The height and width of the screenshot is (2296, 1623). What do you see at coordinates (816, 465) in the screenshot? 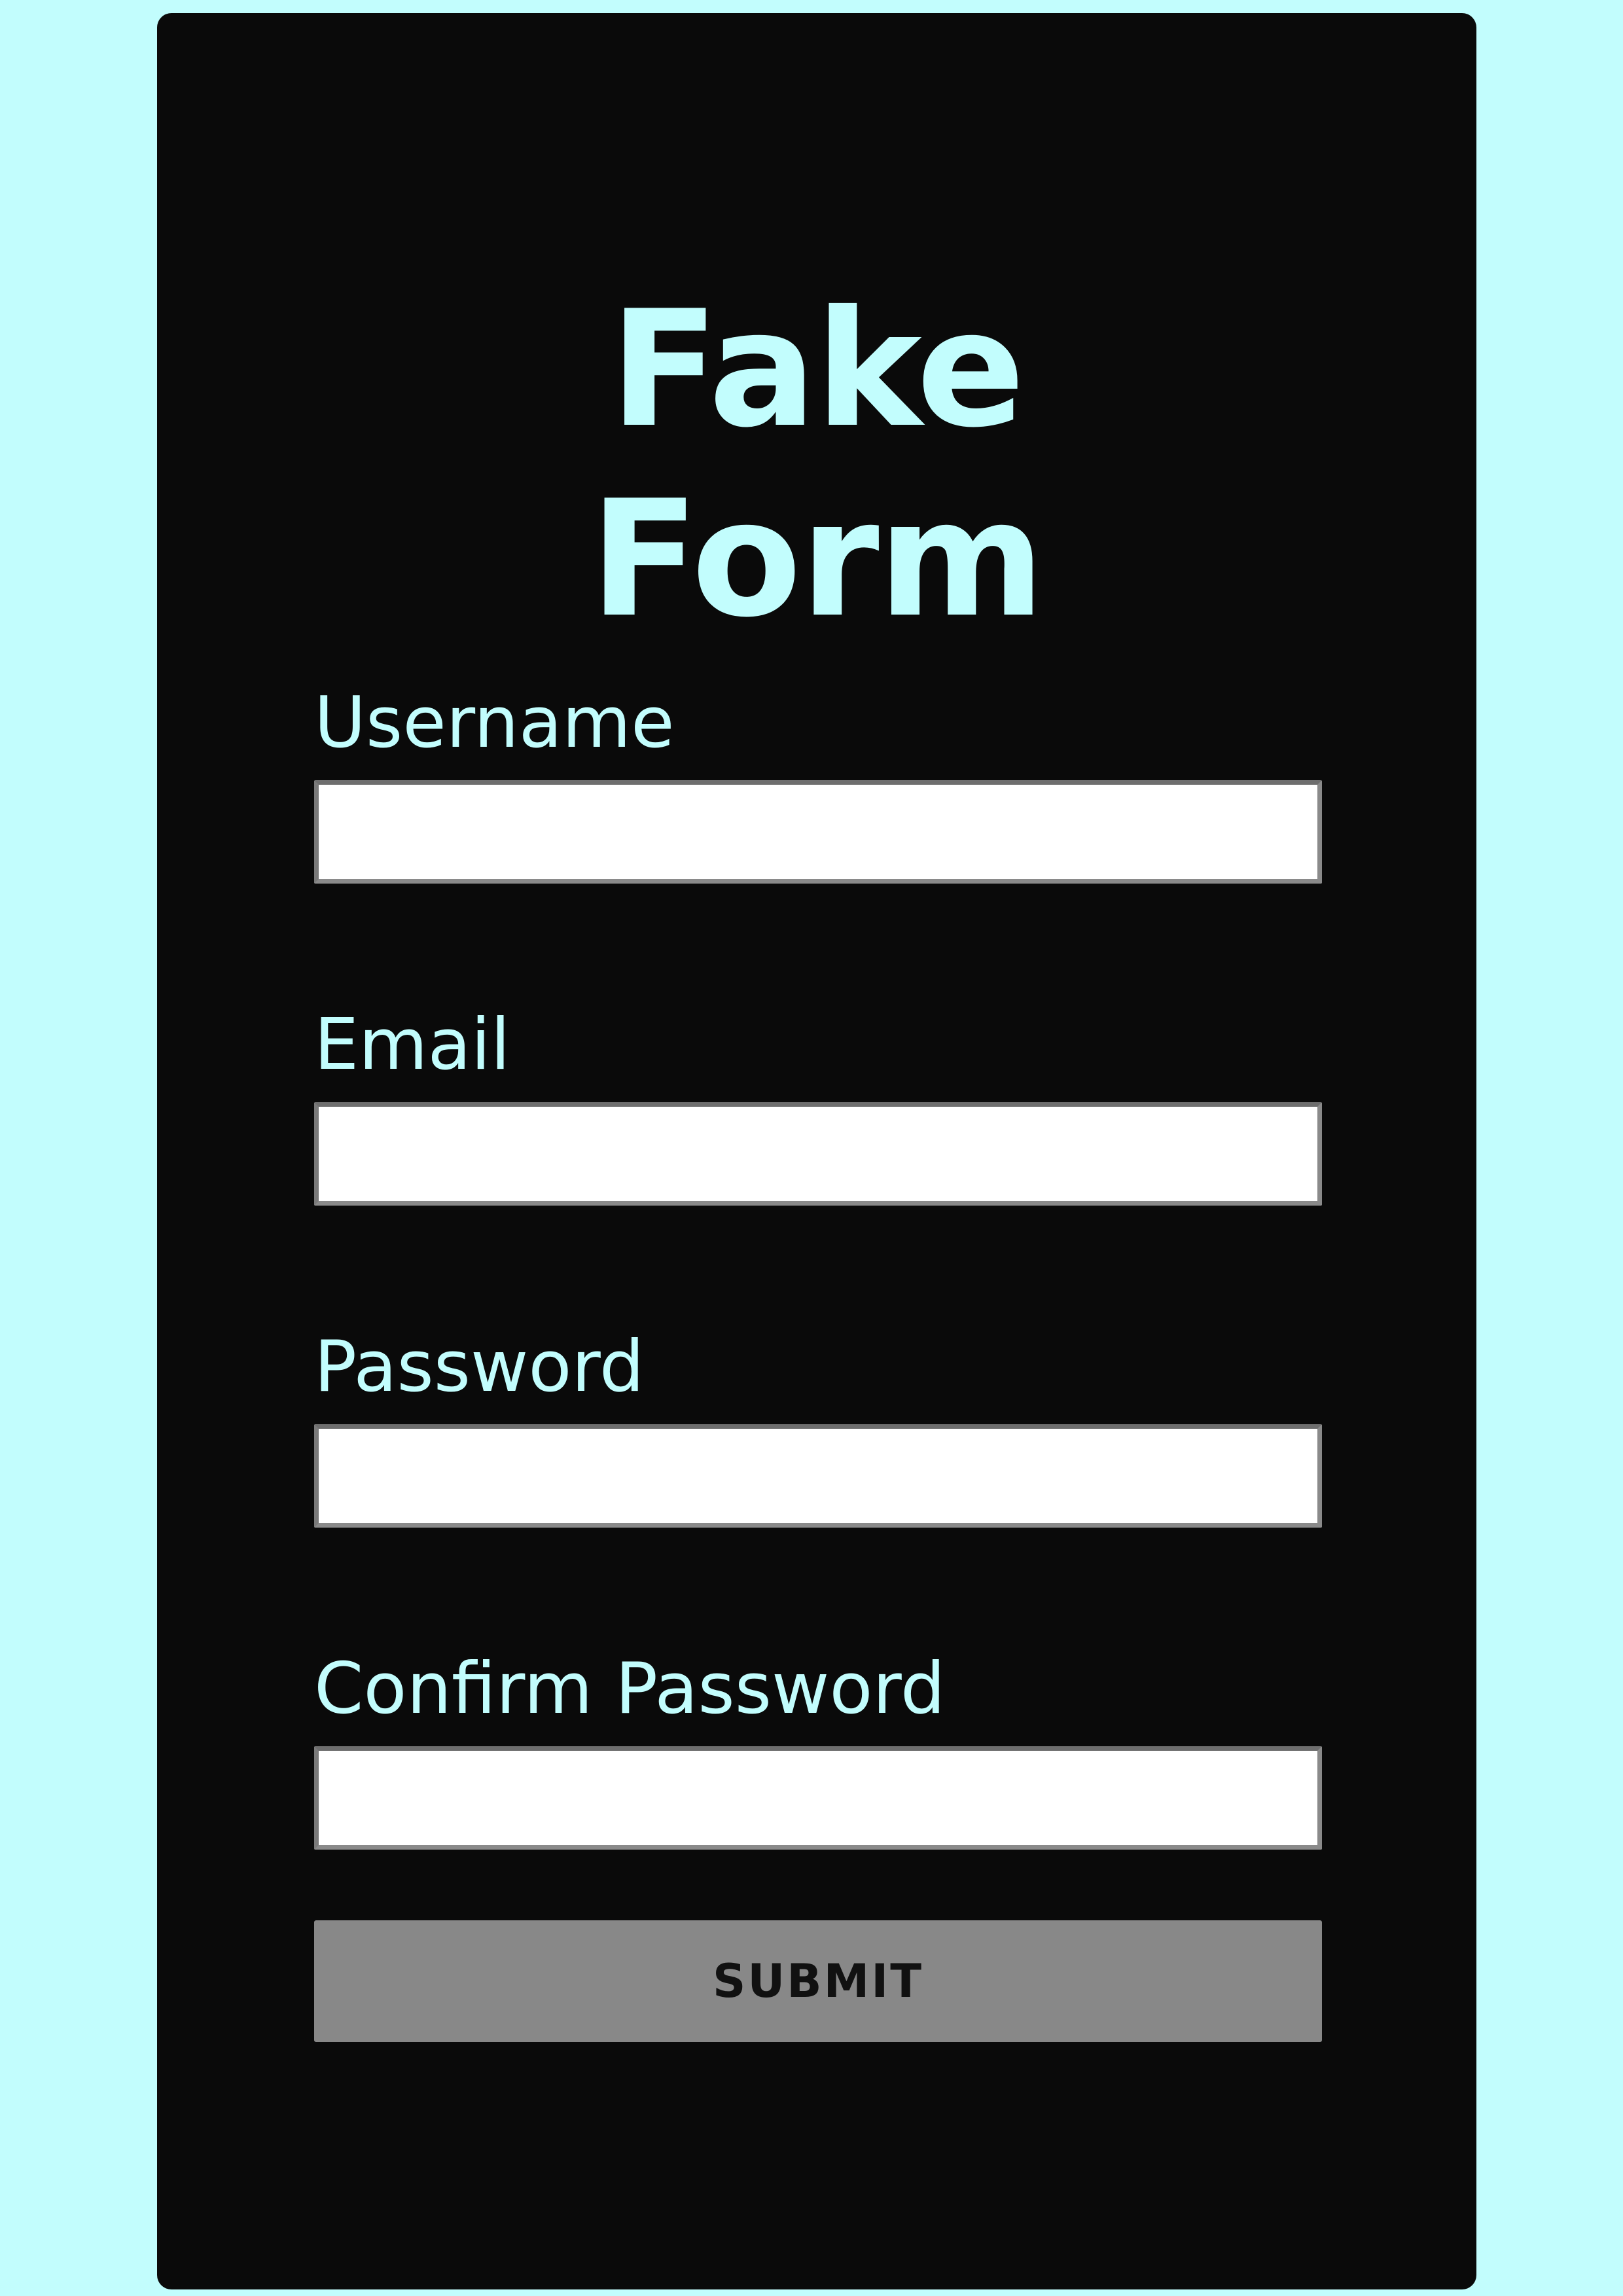
I see `form-title: Fake Form` at bounding box center [816, 465].